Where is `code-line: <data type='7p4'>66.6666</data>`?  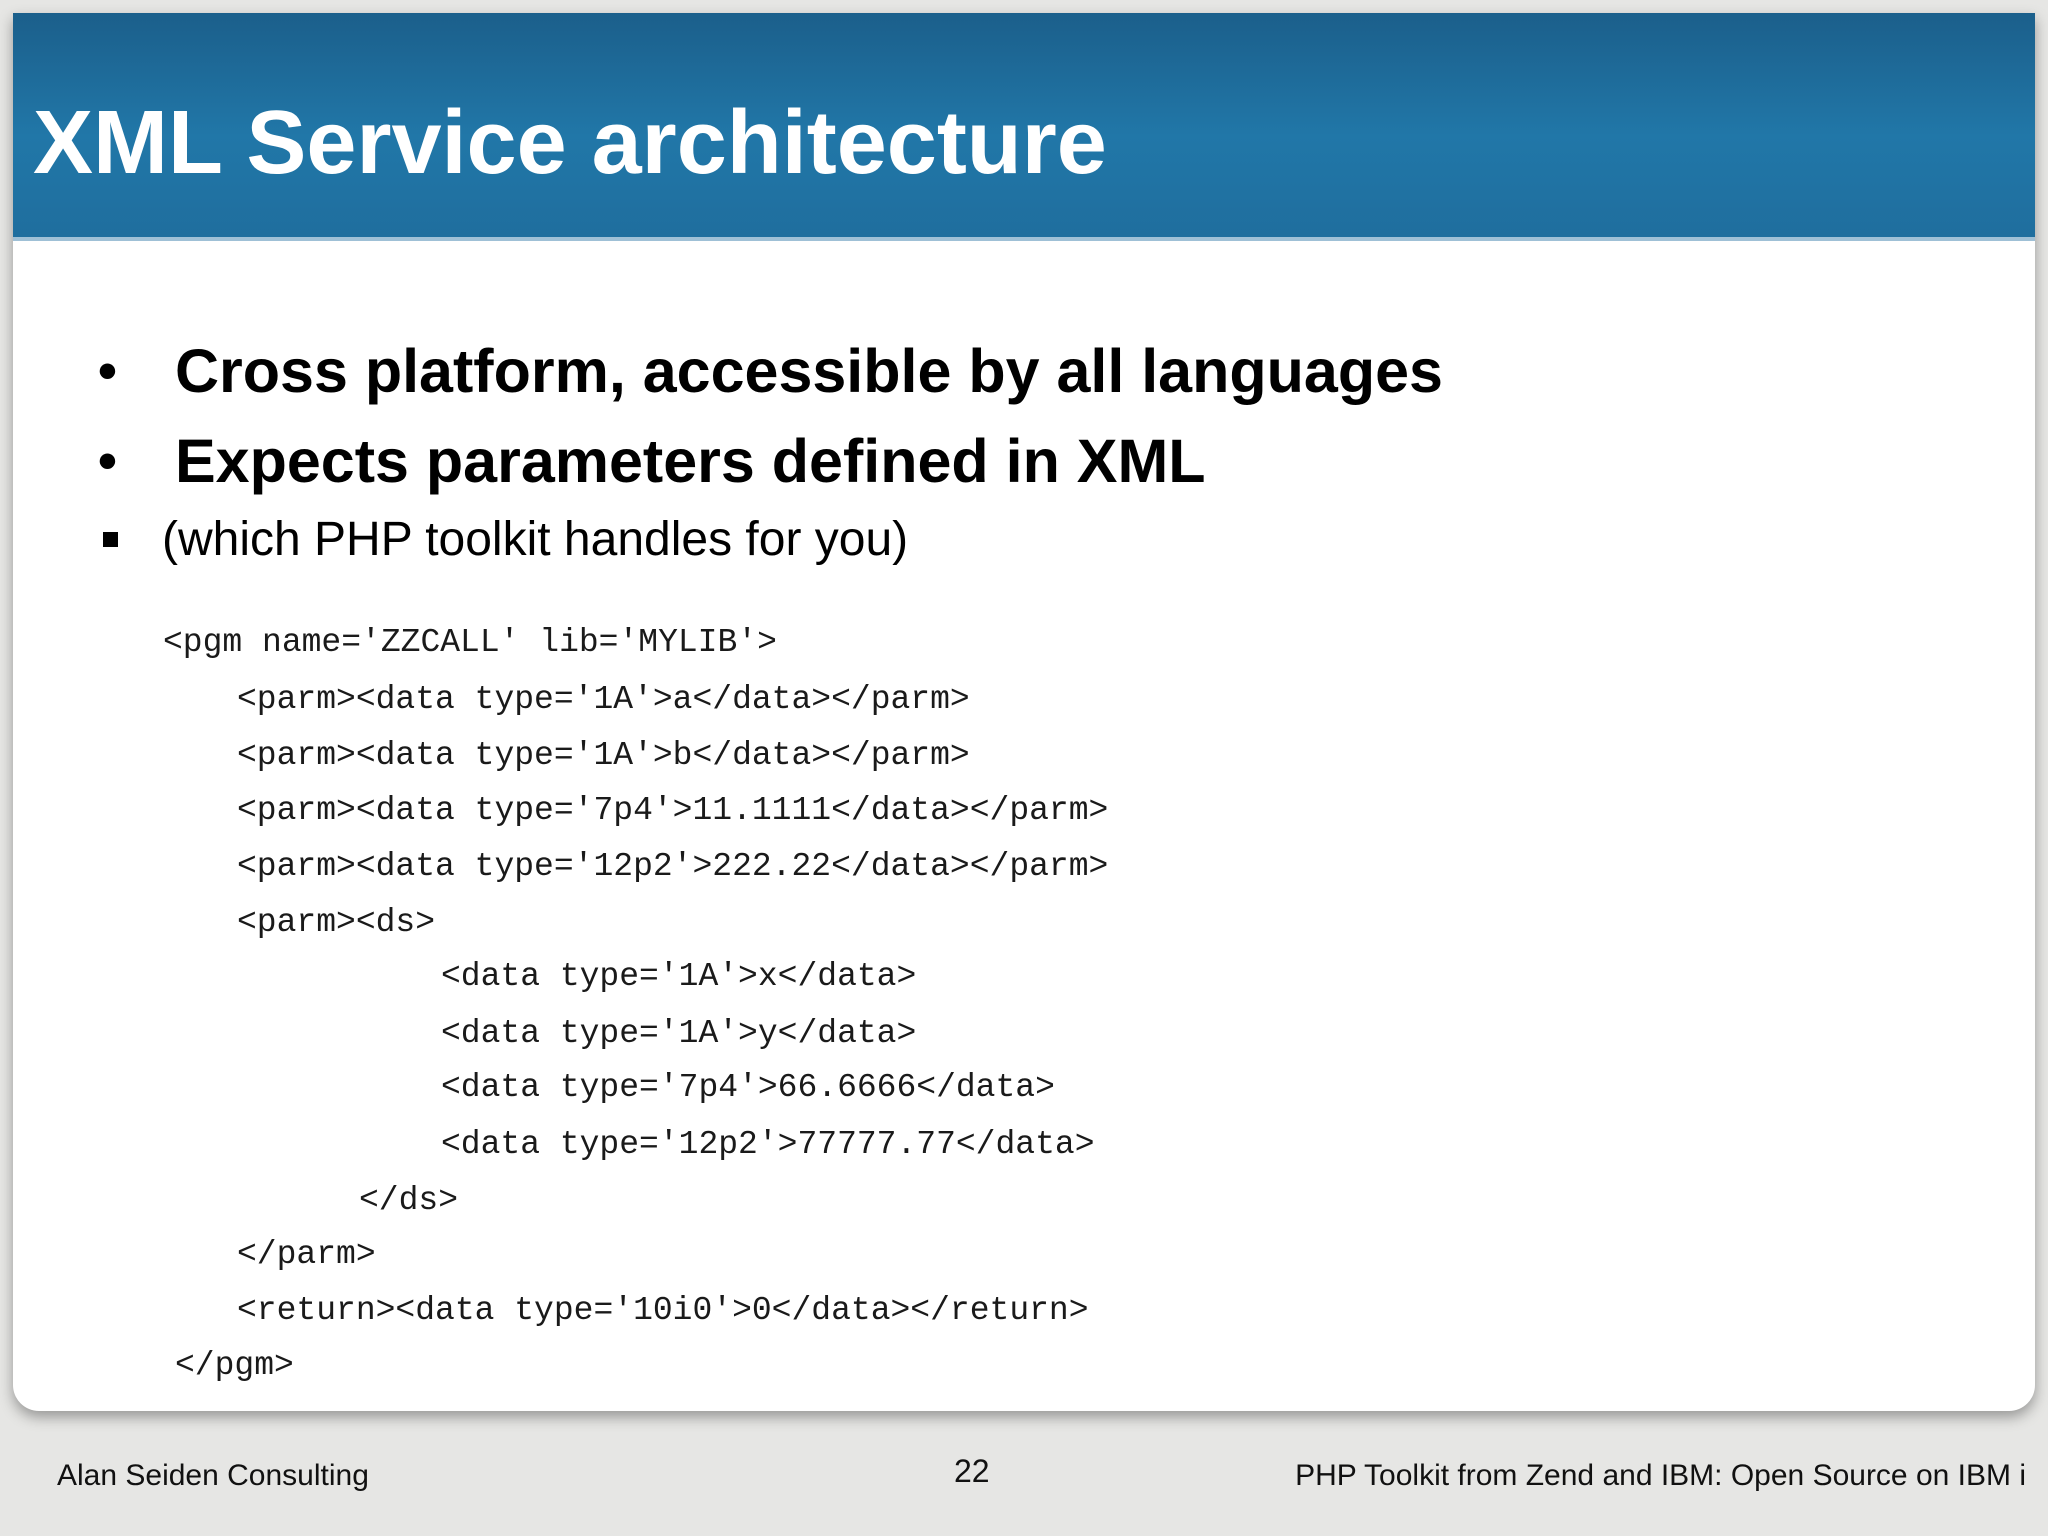
code-line: <data type='7p4'>66.6666</data> is located at coordinates (748, 1087).